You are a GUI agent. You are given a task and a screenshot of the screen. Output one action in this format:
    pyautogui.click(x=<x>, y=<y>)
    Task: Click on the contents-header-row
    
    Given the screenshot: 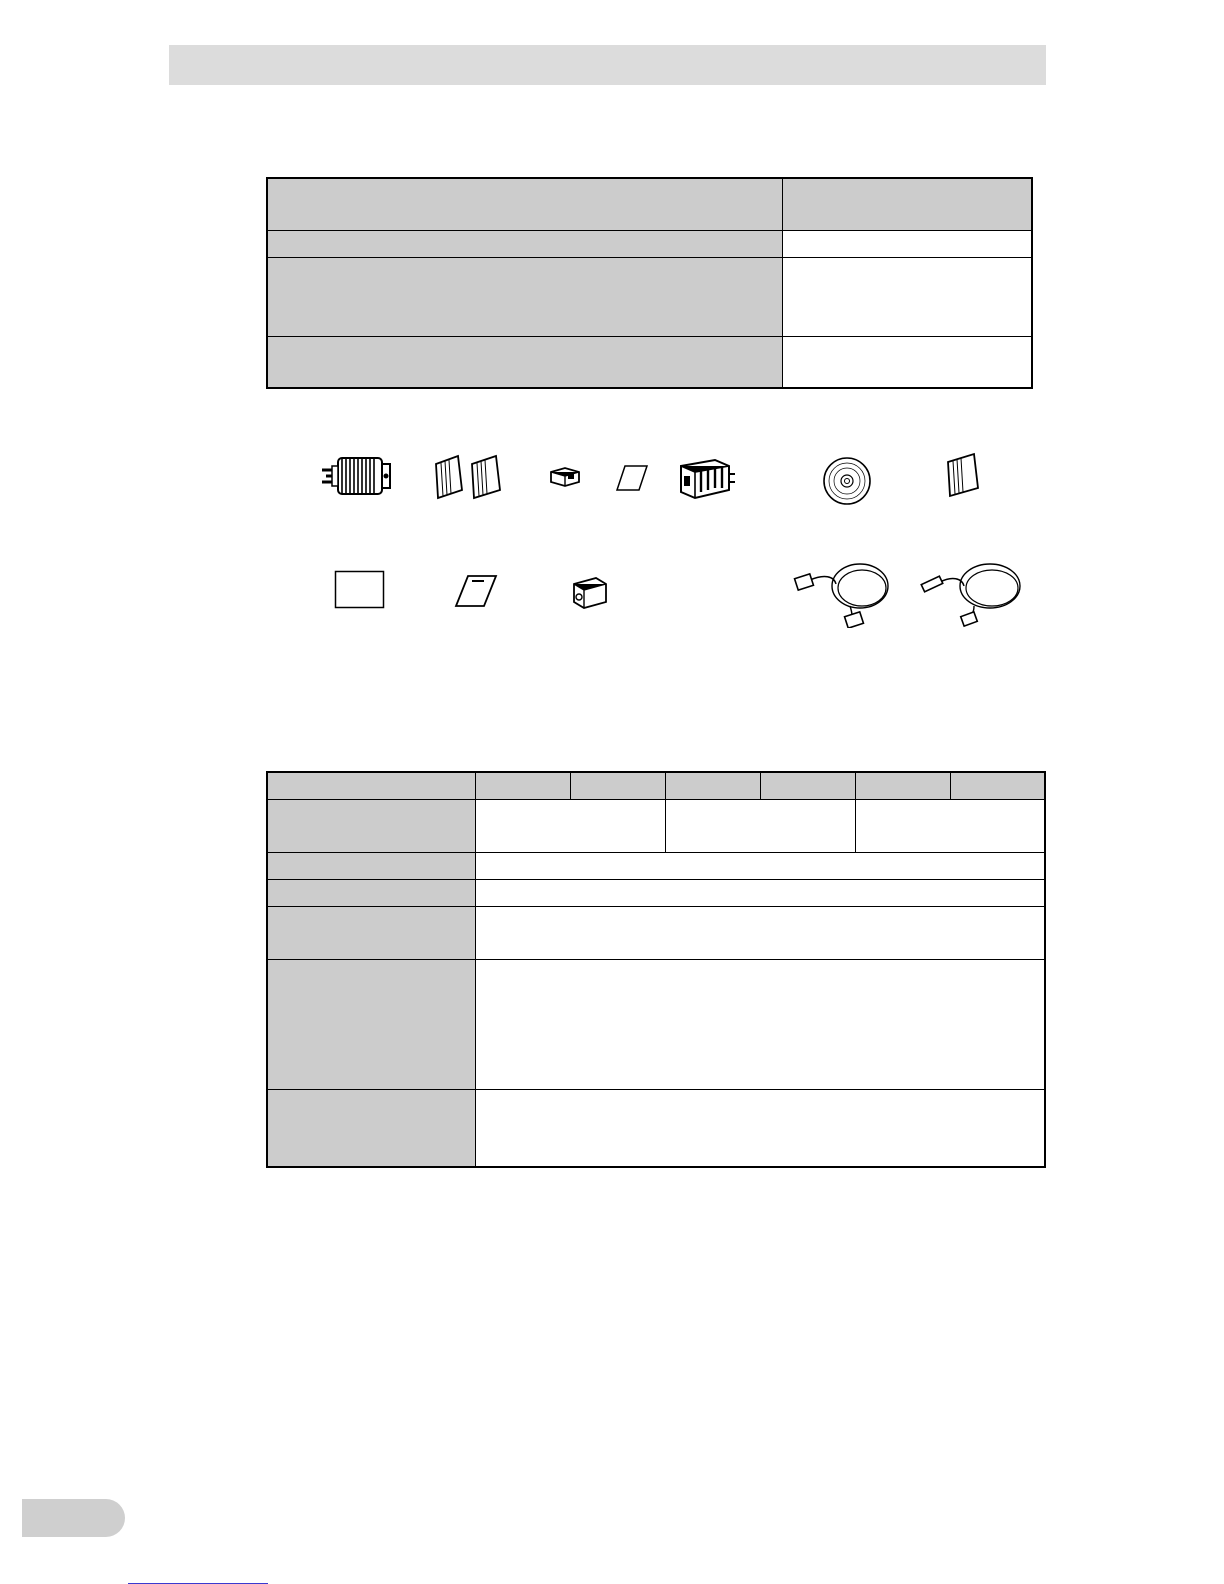 What is the action you would take?
    pyautogui.click(x=649, y=204)
    